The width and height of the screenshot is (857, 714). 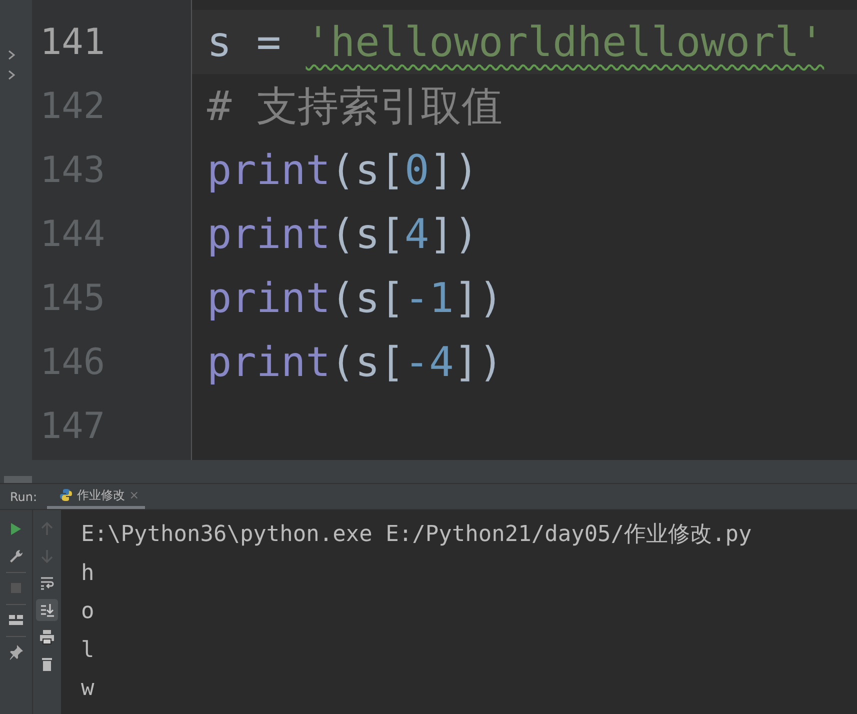 I want to click on scroll-to-end-icon, so click(x=47, y=610).